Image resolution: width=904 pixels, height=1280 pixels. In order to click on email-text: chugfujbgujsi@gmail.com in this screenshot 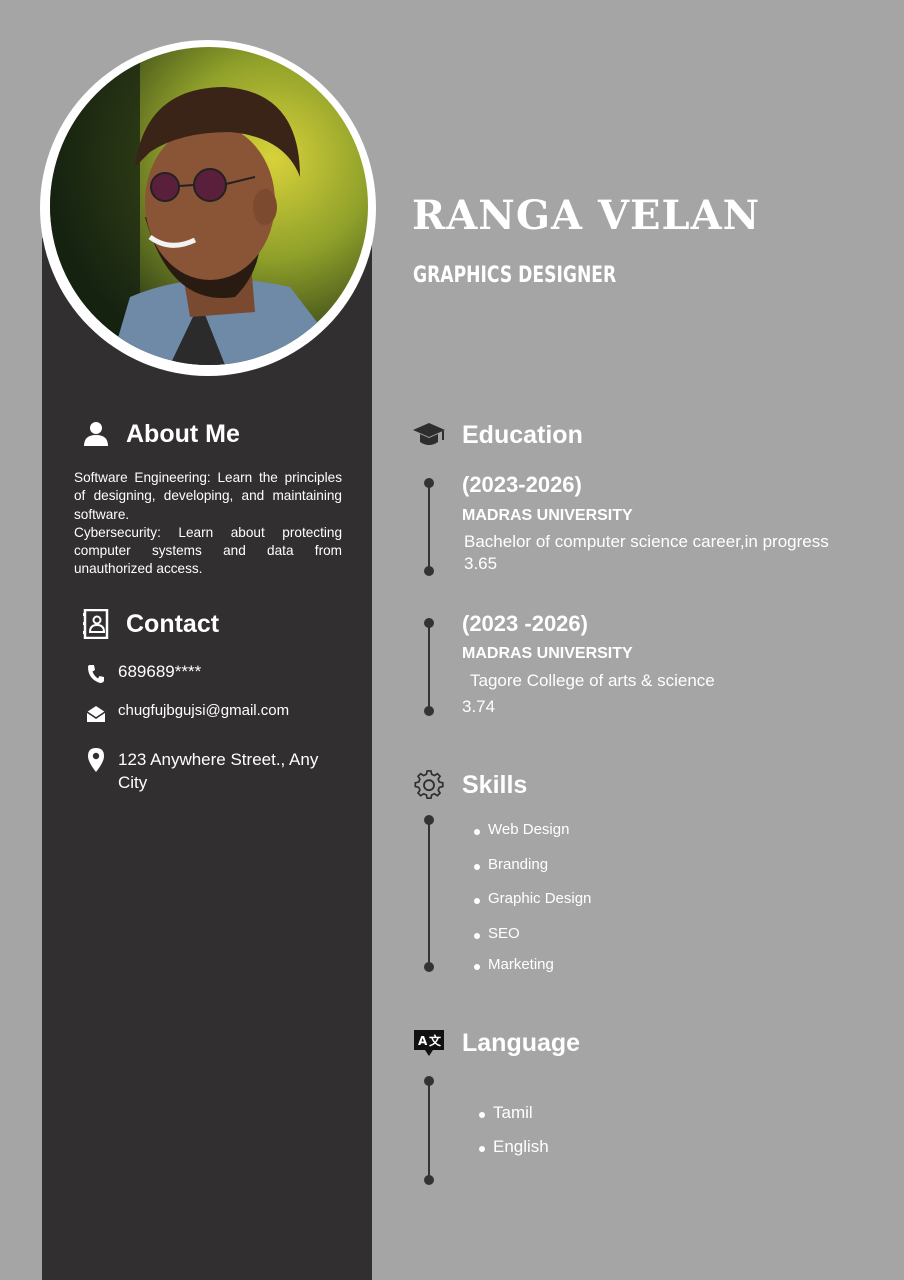, I will do `click(203, 710)`.